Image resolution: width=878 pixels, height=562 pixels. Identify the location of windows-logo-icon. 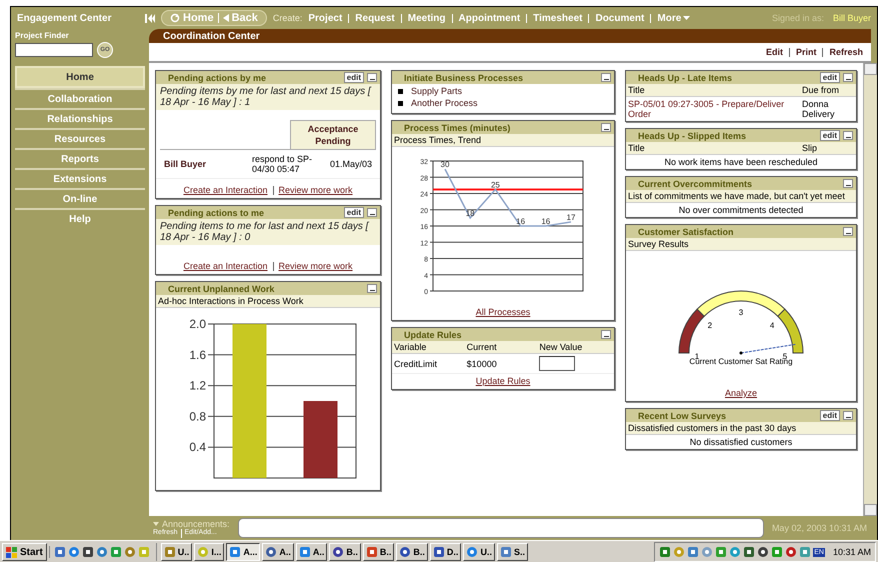
(12, 552).